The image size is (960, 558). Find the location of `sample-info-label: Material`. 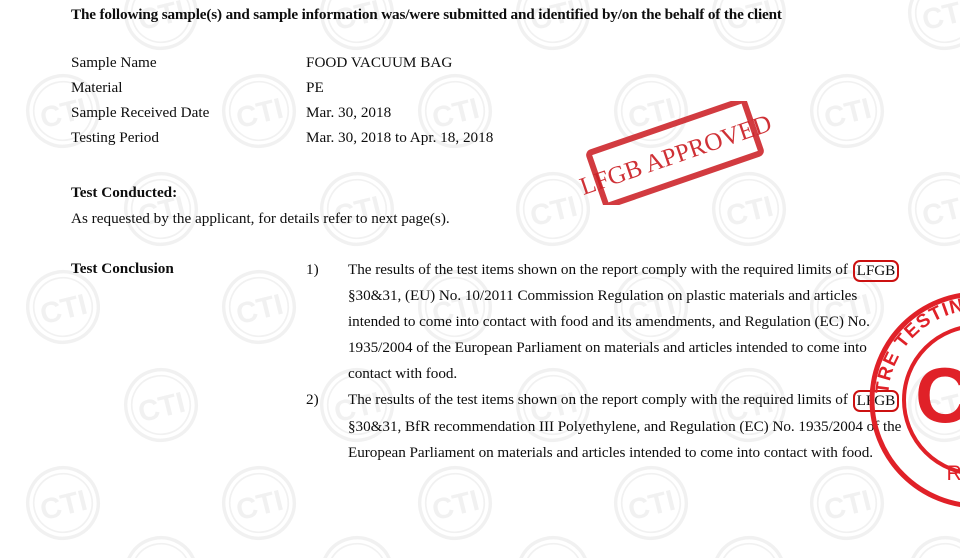

sample-info-label: Material is located at coordinates (97, 87).